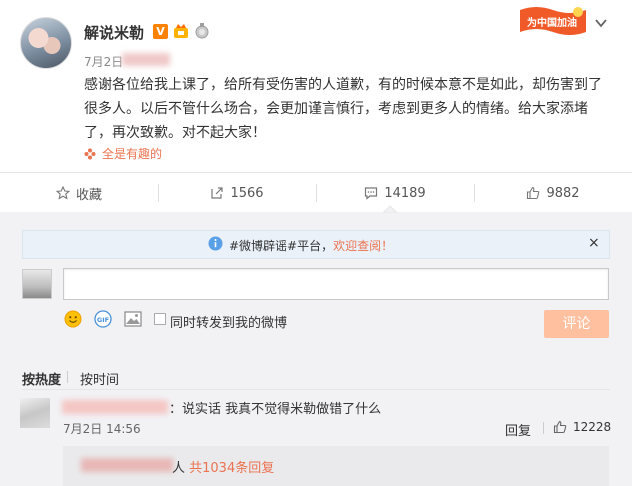 This screenshot has height=486, width=632. Describe the element at coordinates (247, 193) in the screenshot. I see `repost-count: 1566` at that location.